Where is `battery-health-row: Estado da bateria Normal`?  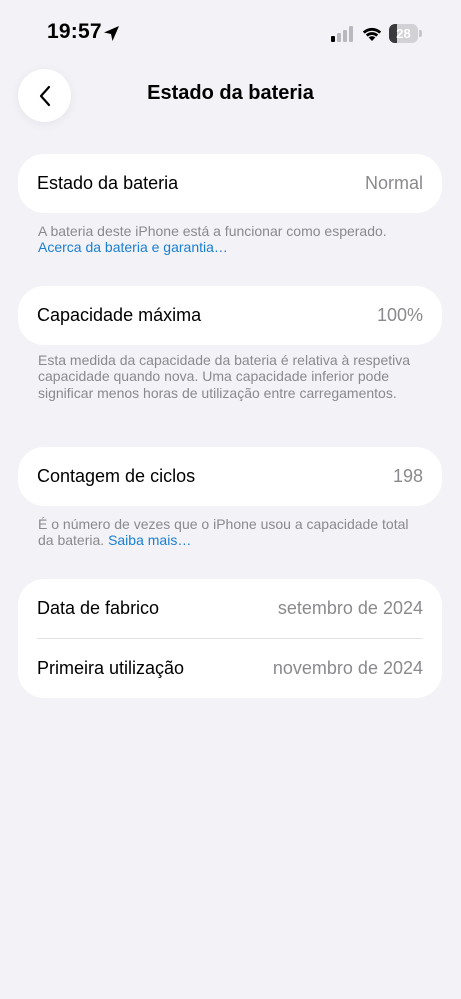
battery-health-row: Estado da bateria Normal is located at coordinates (230, 183).